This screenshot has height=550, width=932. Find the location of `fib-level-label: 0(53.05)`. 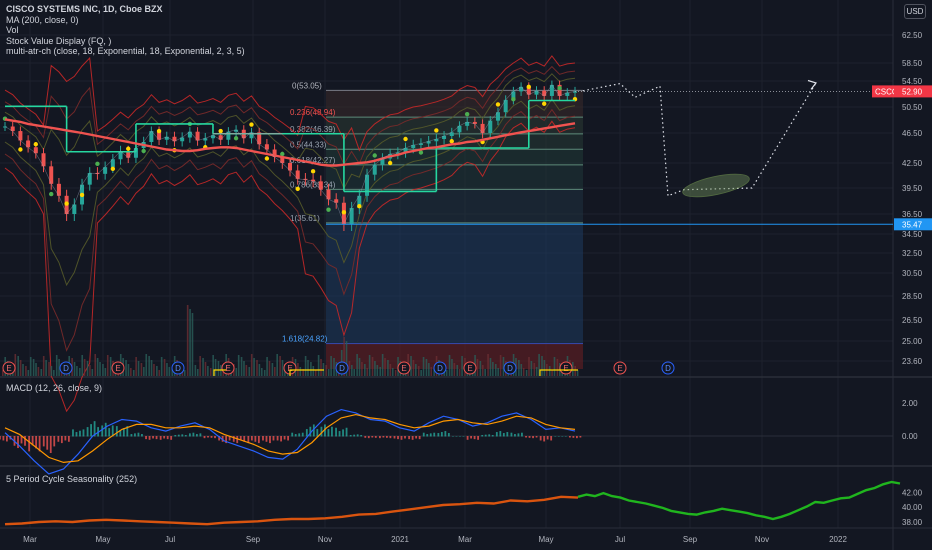

fib-level-label: 0(53.05) is located at coordinates (307, 85).